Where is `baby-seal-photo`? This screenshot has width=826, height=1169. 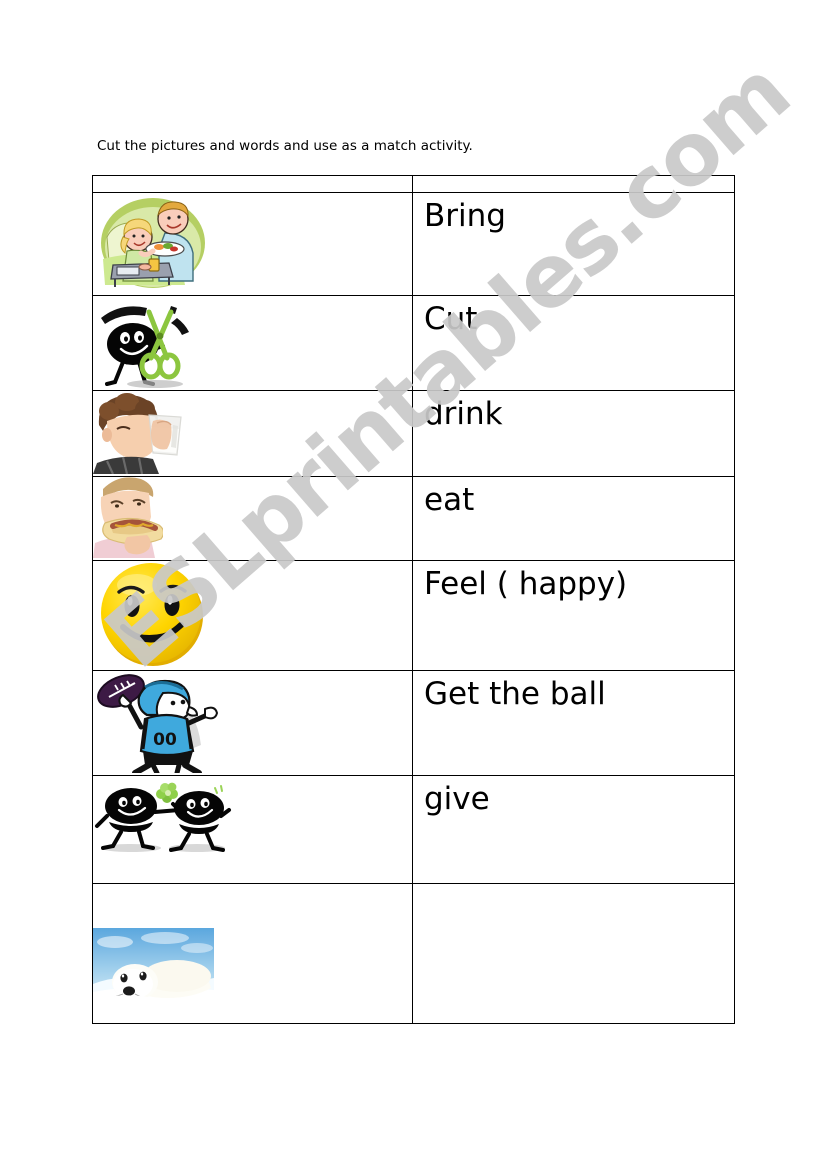 baby-seal-photo is located at coordinates (252, 969).